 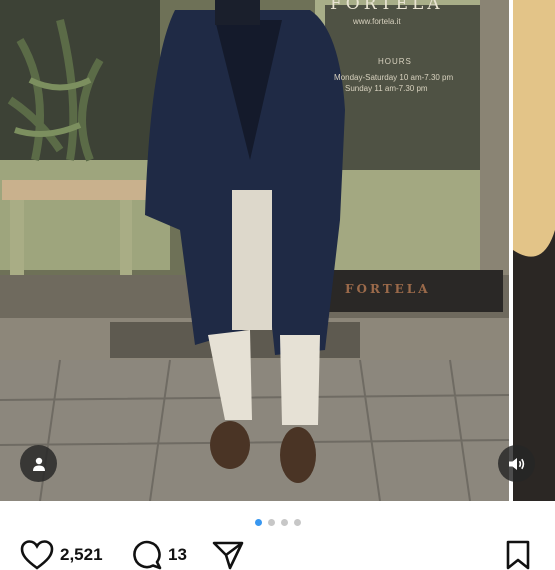 I want to click on next-photo-peek, so click(x=534, y=250).